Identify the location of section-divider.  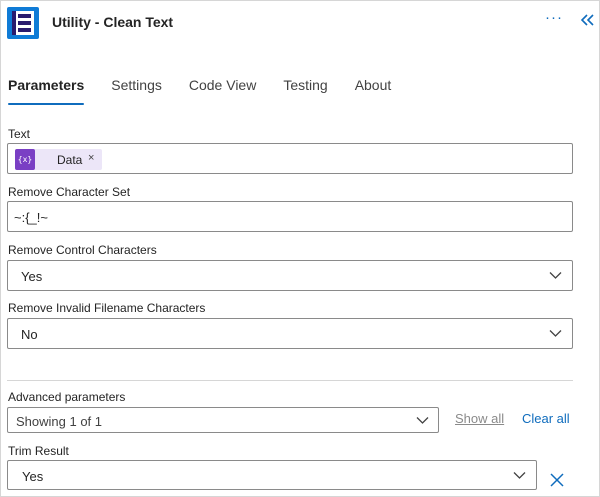
(290, 380).